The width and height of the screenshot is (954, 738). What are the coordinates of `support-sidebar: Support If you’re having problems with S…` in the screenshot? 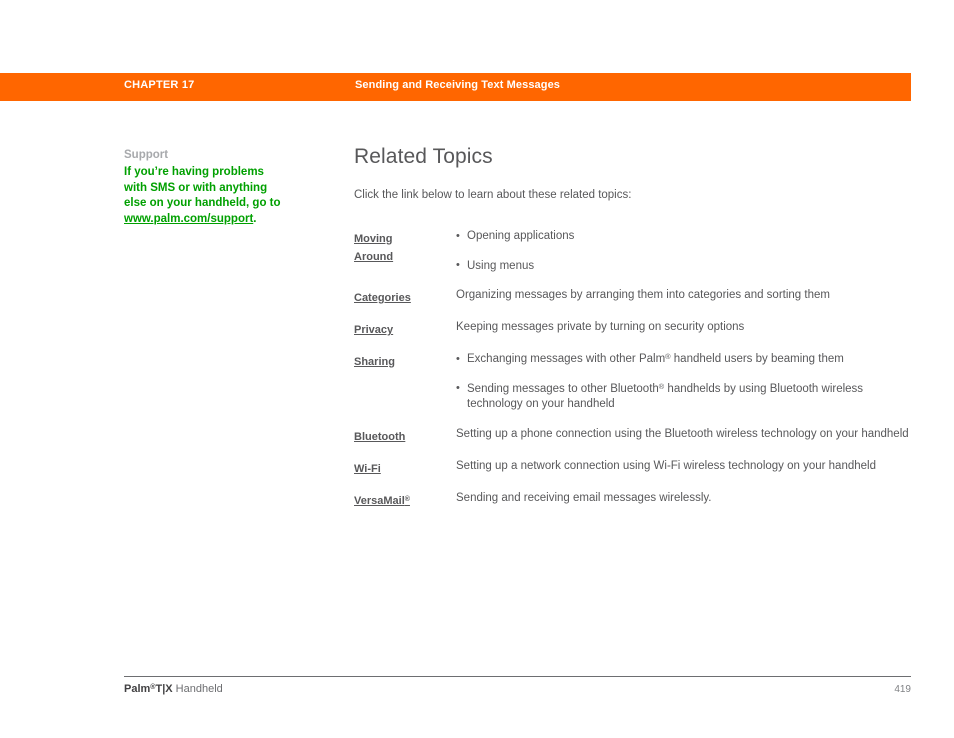 It's located at (219, 187).